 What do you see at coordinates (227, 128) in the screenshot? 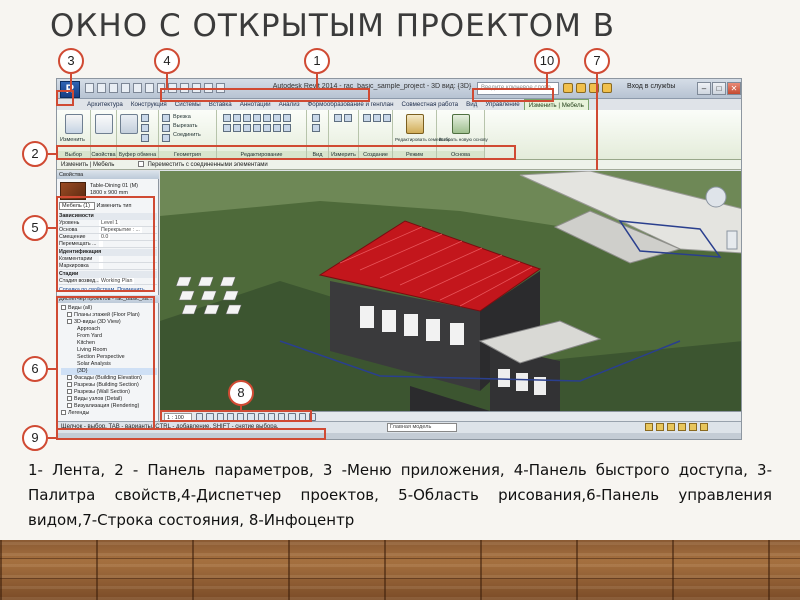
I see `move-icon` at bounding box center [227, 128].